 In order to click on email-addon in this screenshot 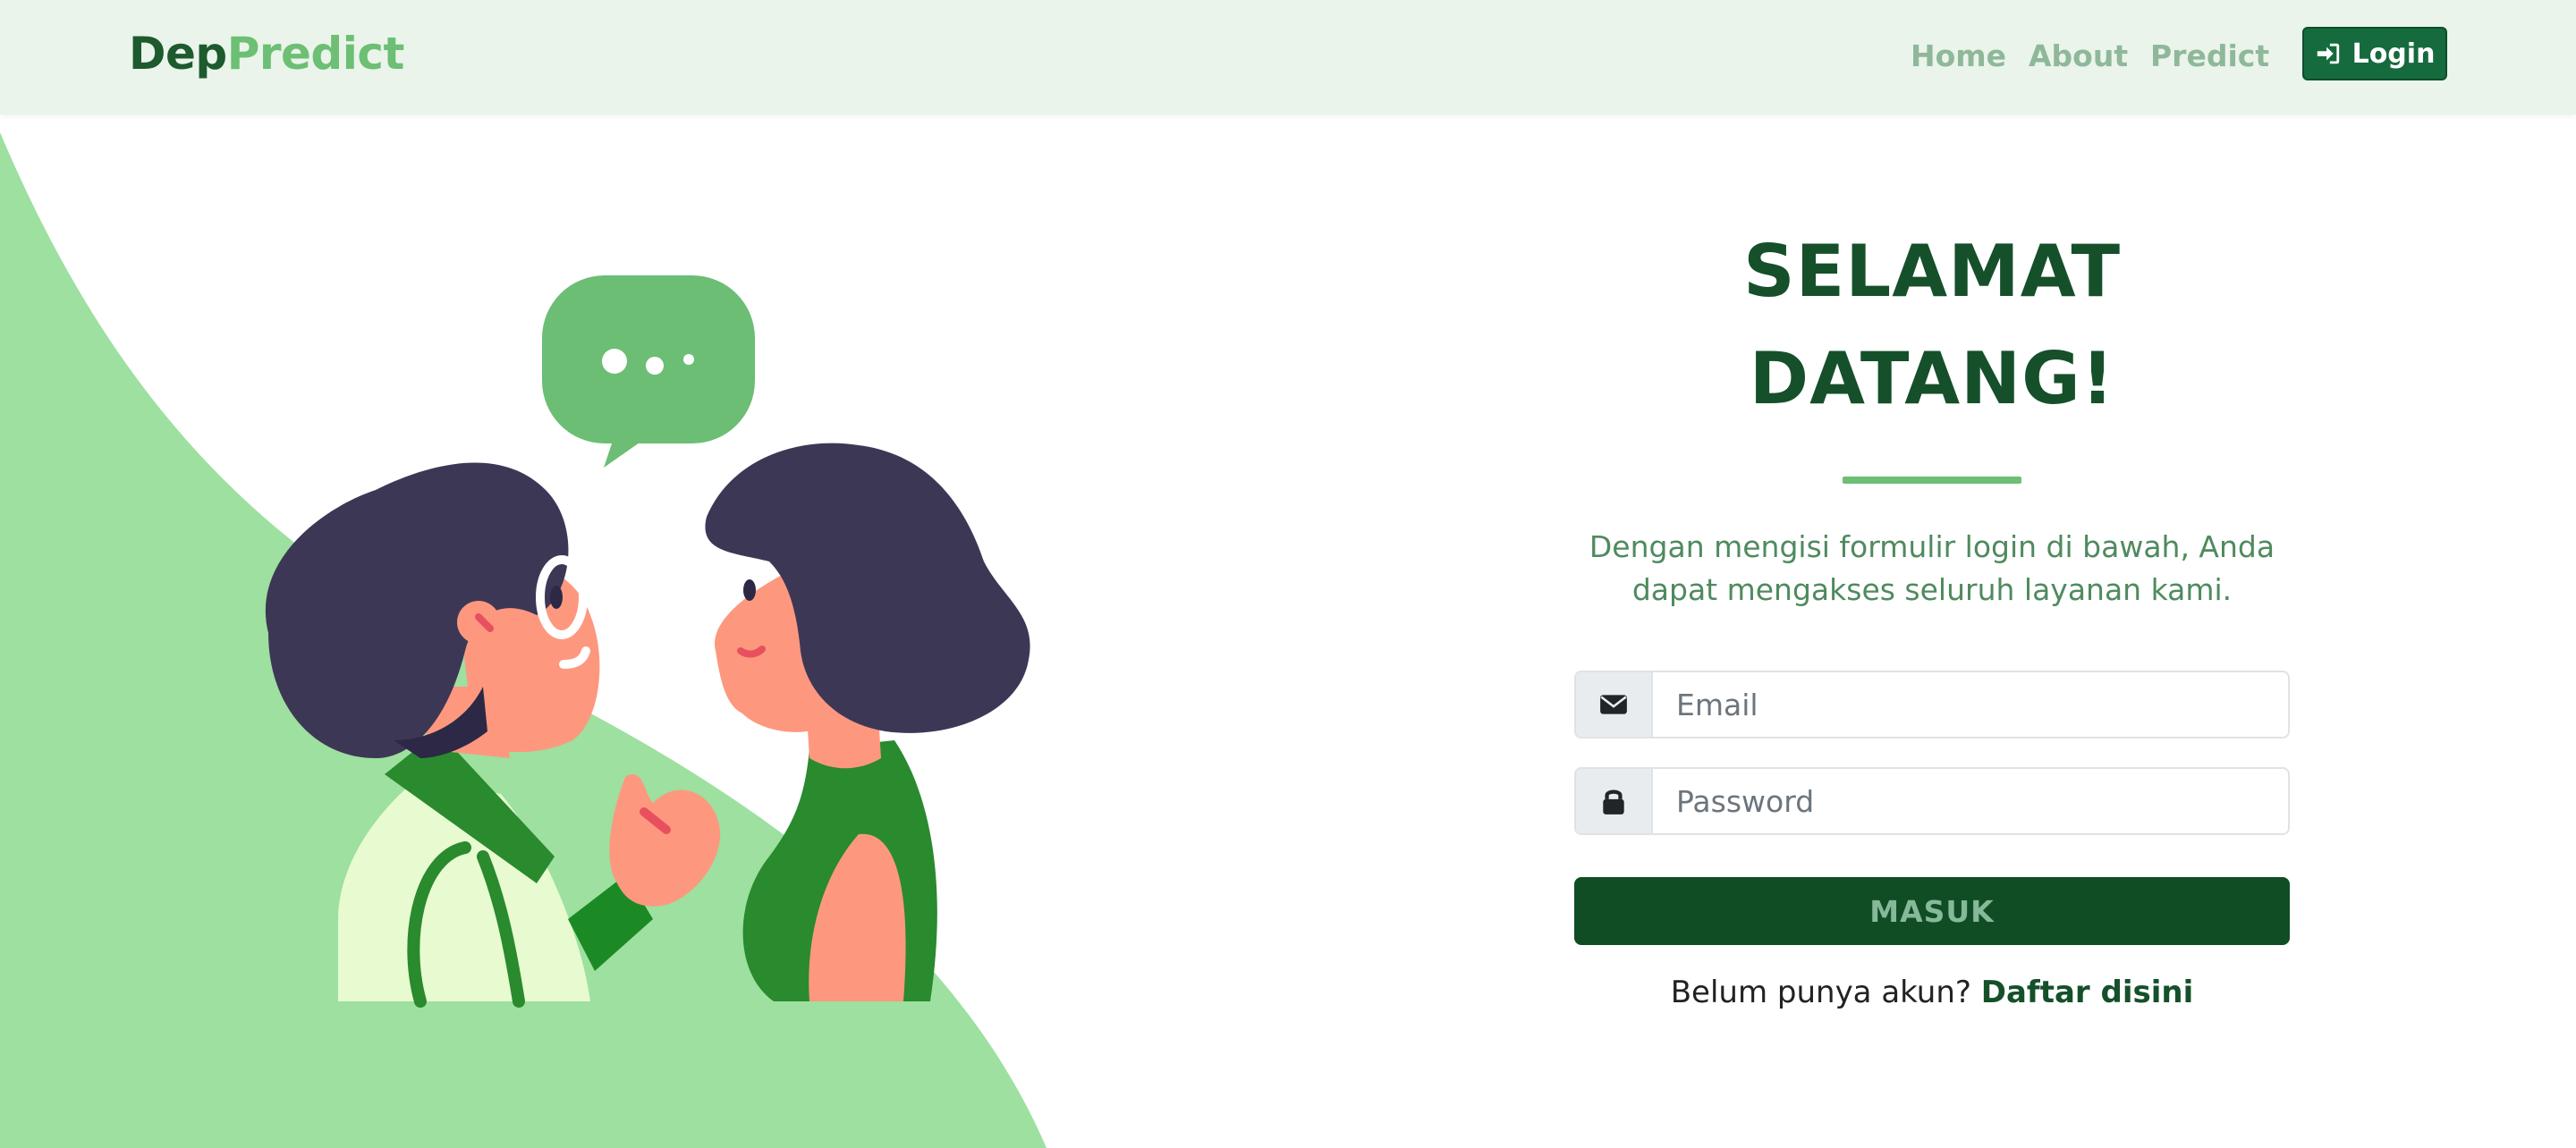, I will do `click(1614, 704)`.